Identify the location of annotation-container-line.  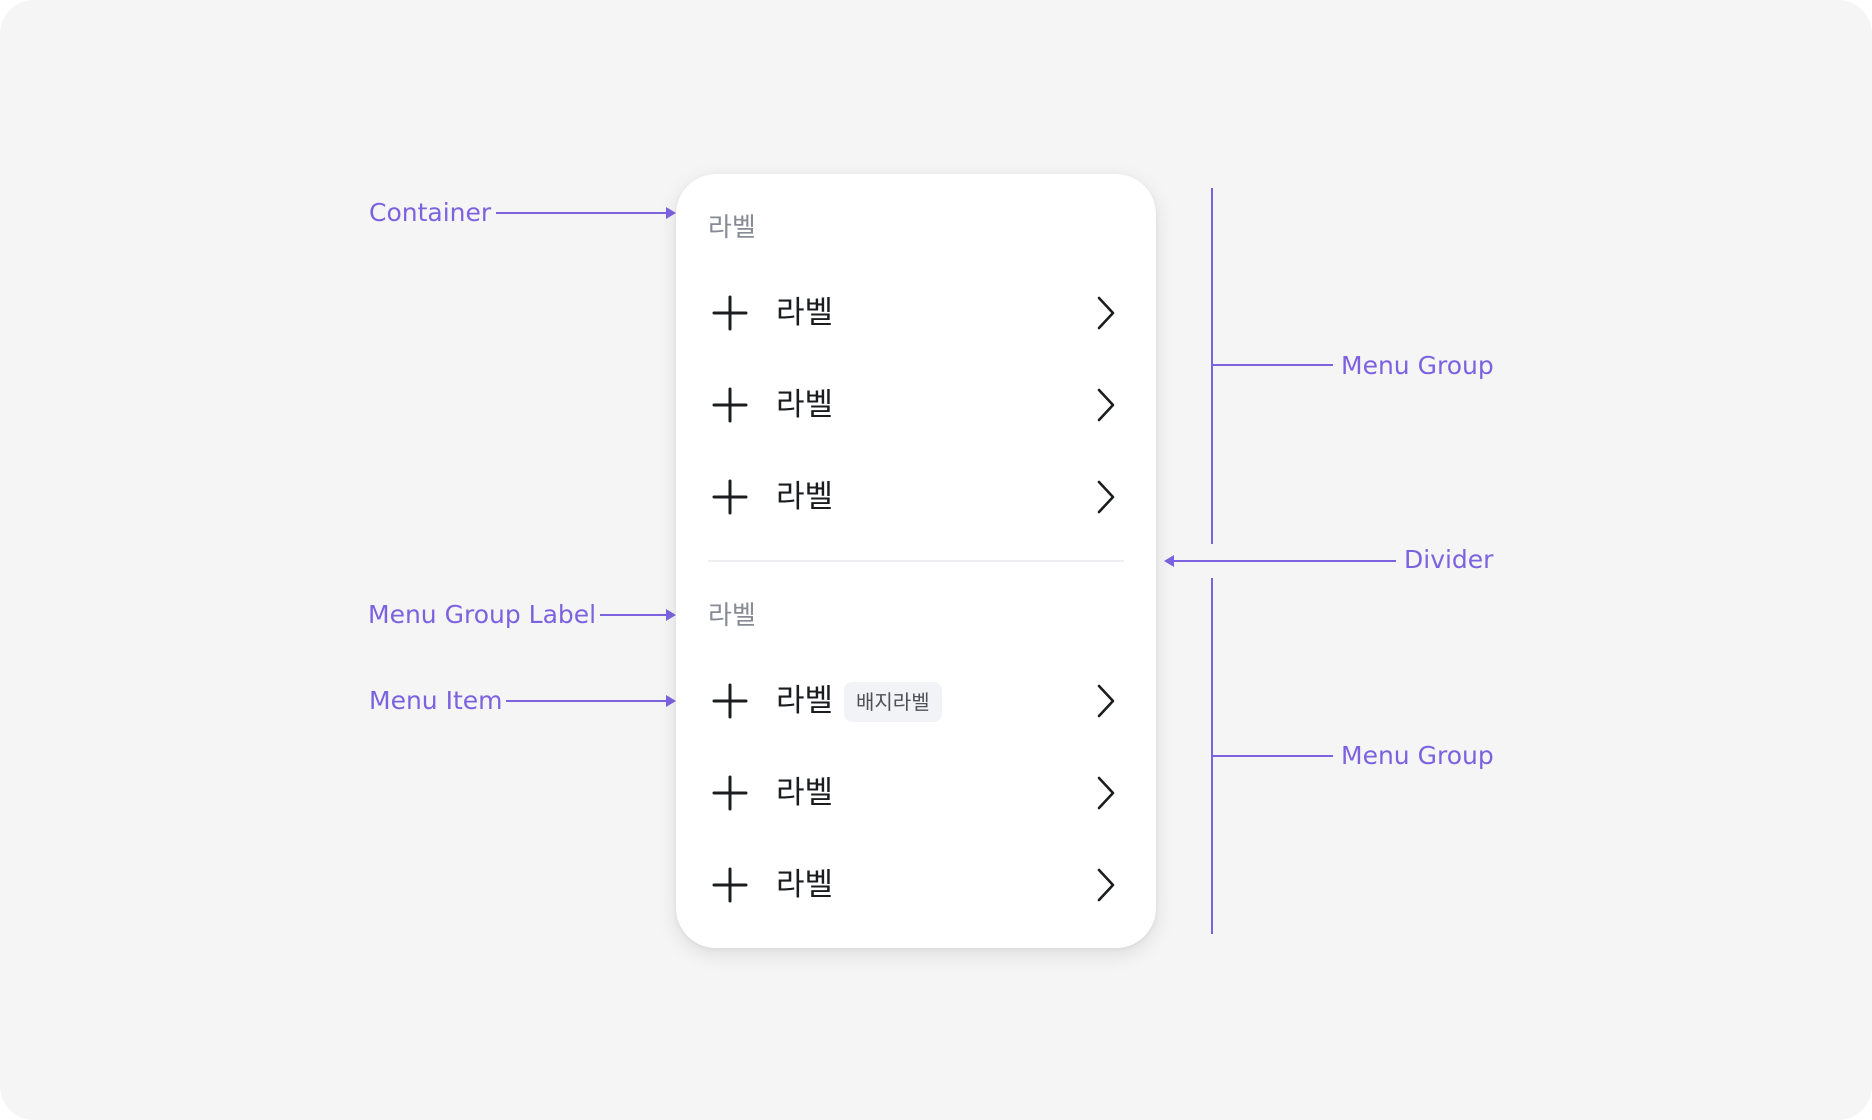
(581, 213).